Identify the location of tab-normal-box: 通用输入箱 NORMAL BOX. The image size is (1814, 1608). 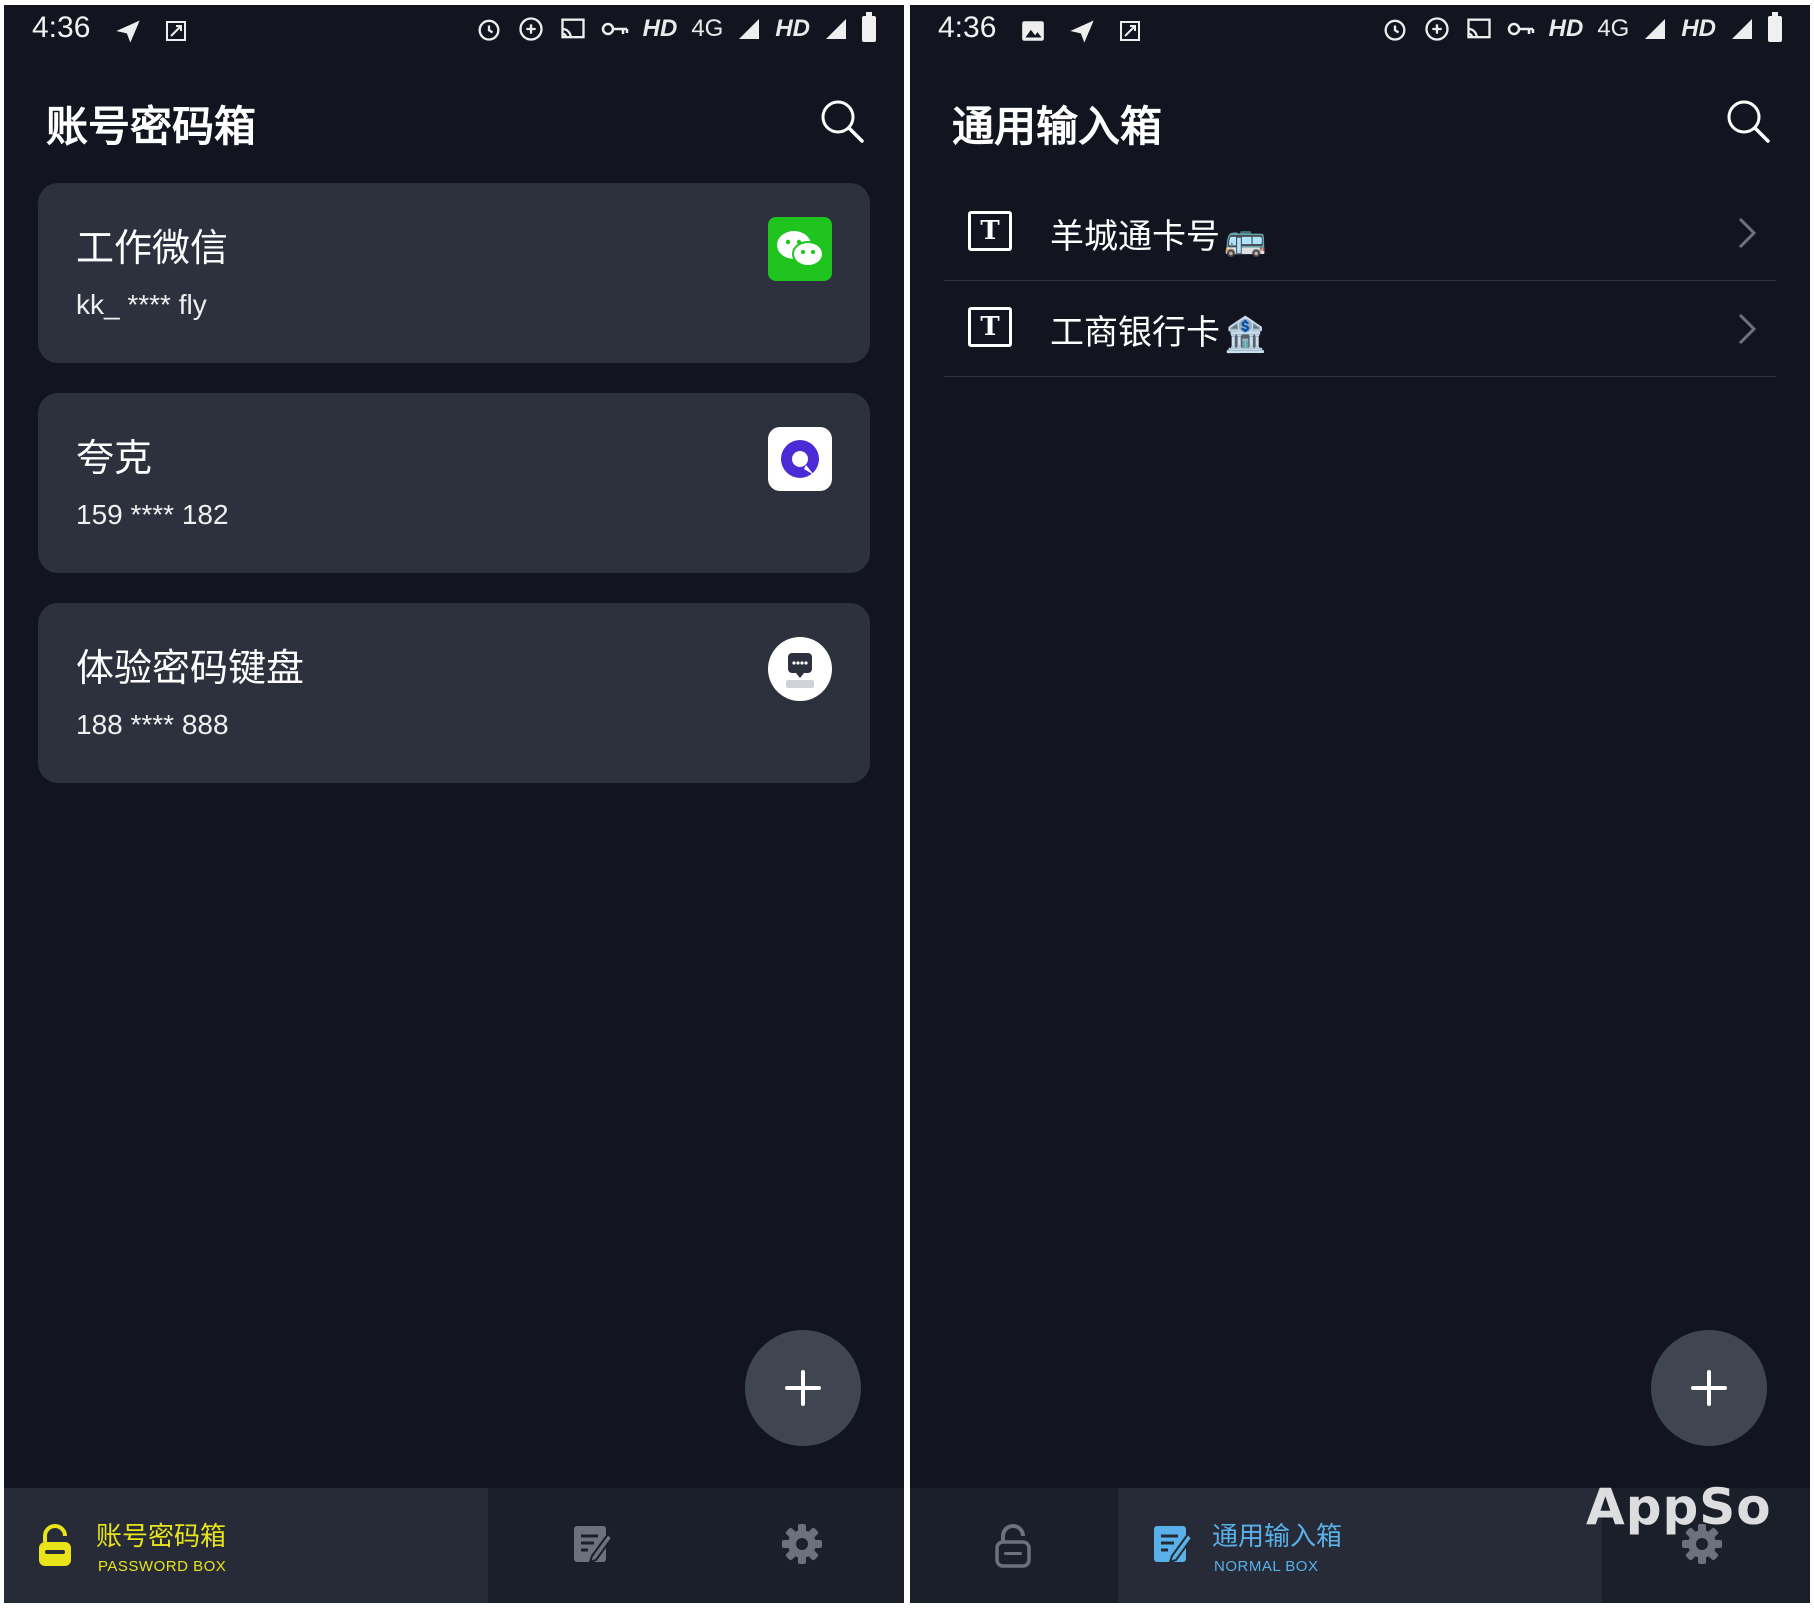
(1360, 1545).